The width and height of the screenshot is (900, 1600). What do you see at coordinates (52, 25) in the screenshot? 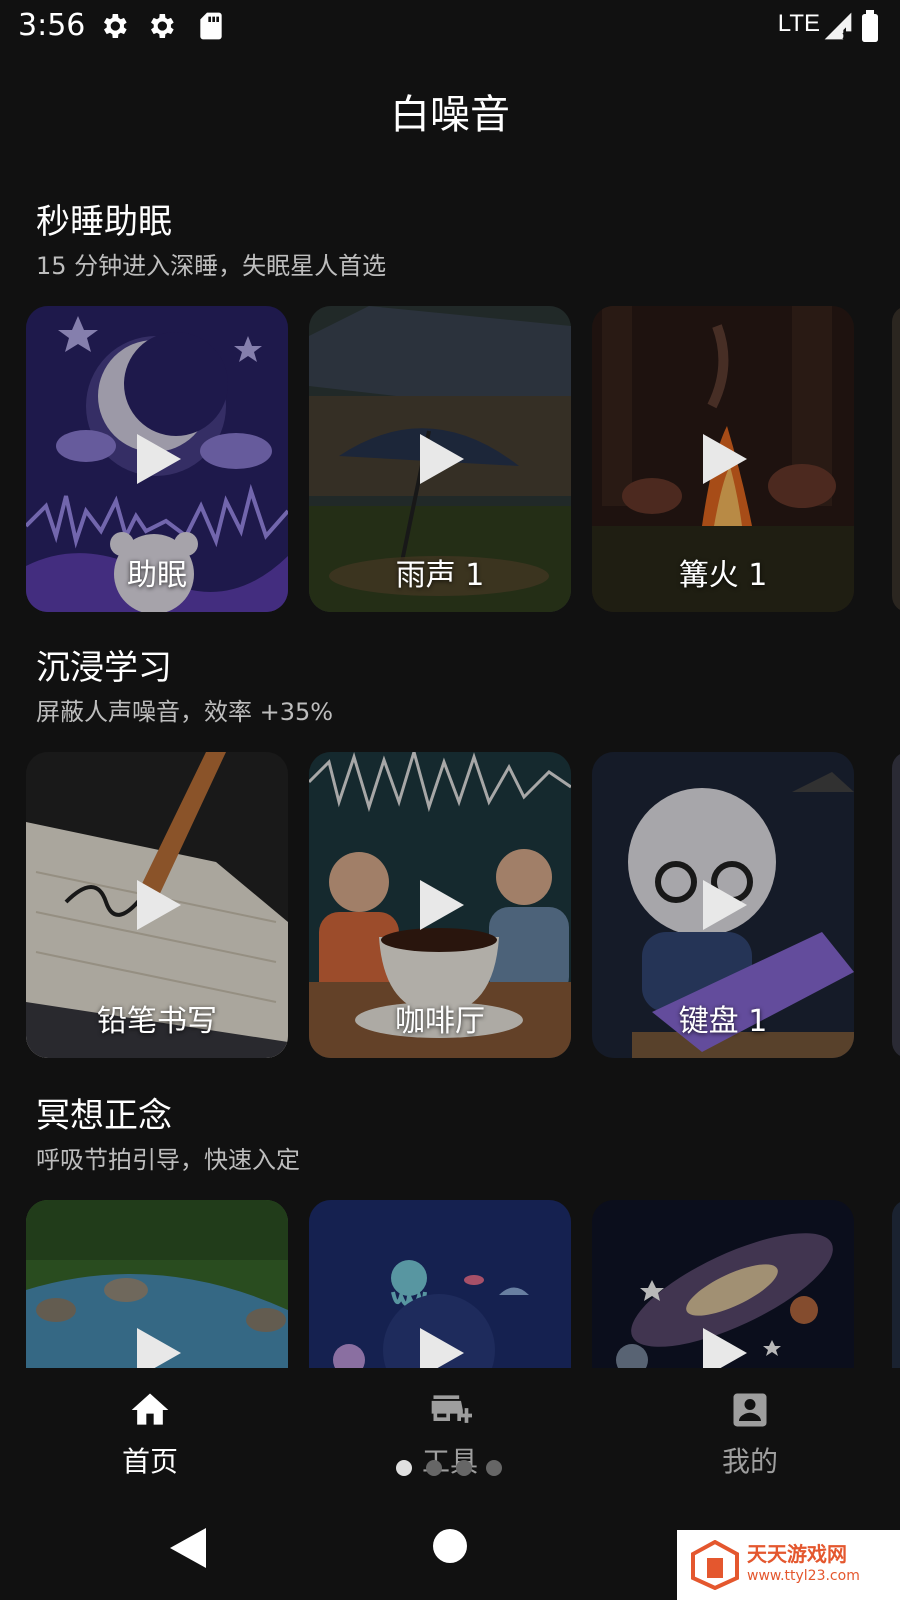
I see `status-time: 3:56` at bounding box center [52, 25].